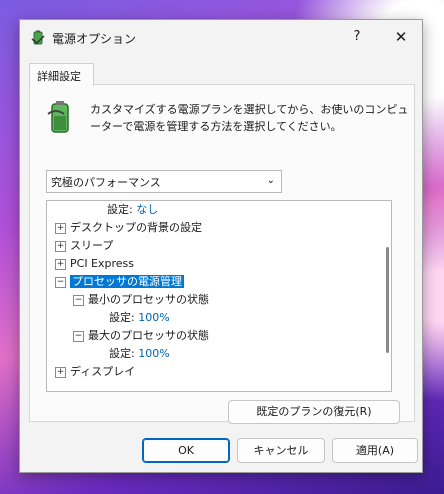  What do you see at coordinates (103, 371) in the screenshot?
I see `tree-item-label: ディスプレイ` at bounding box center [103, 371].